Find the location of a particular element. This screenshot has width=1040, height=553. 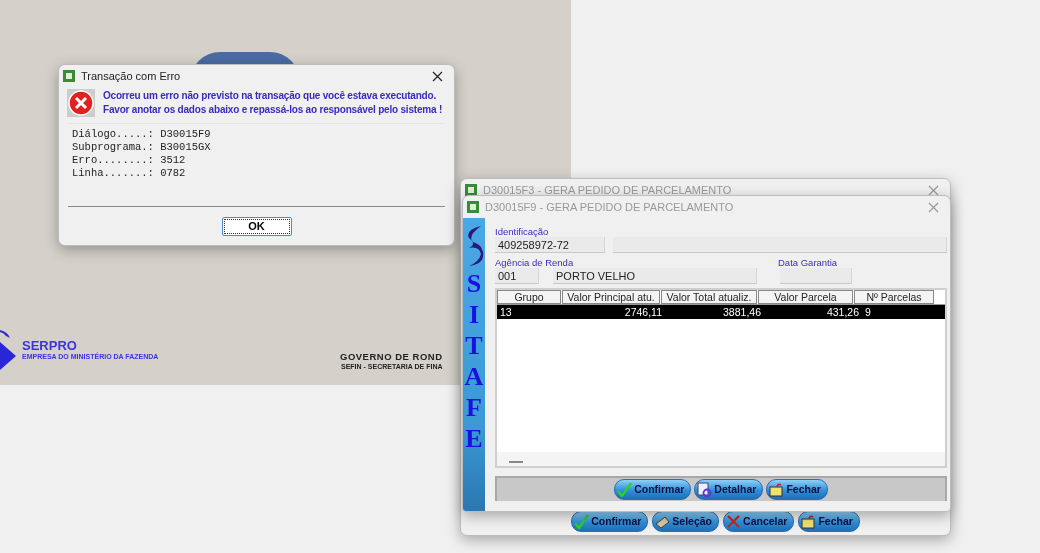

field-label: Data Garantia is located at coordinates (808, 262).